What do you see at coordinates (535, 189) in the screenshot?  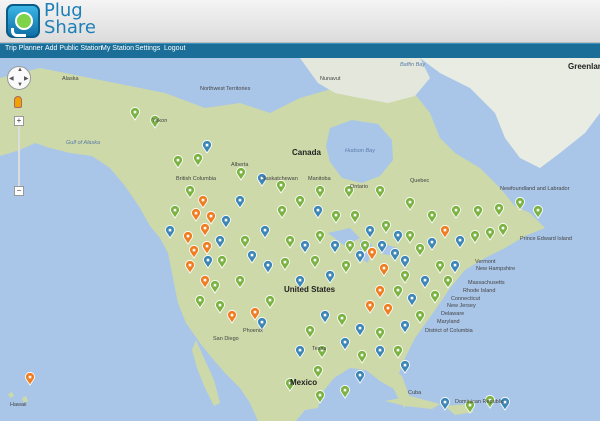 I see `label-newfoundland: Newfoundland and Labrador` at bounding box center [535, 189].